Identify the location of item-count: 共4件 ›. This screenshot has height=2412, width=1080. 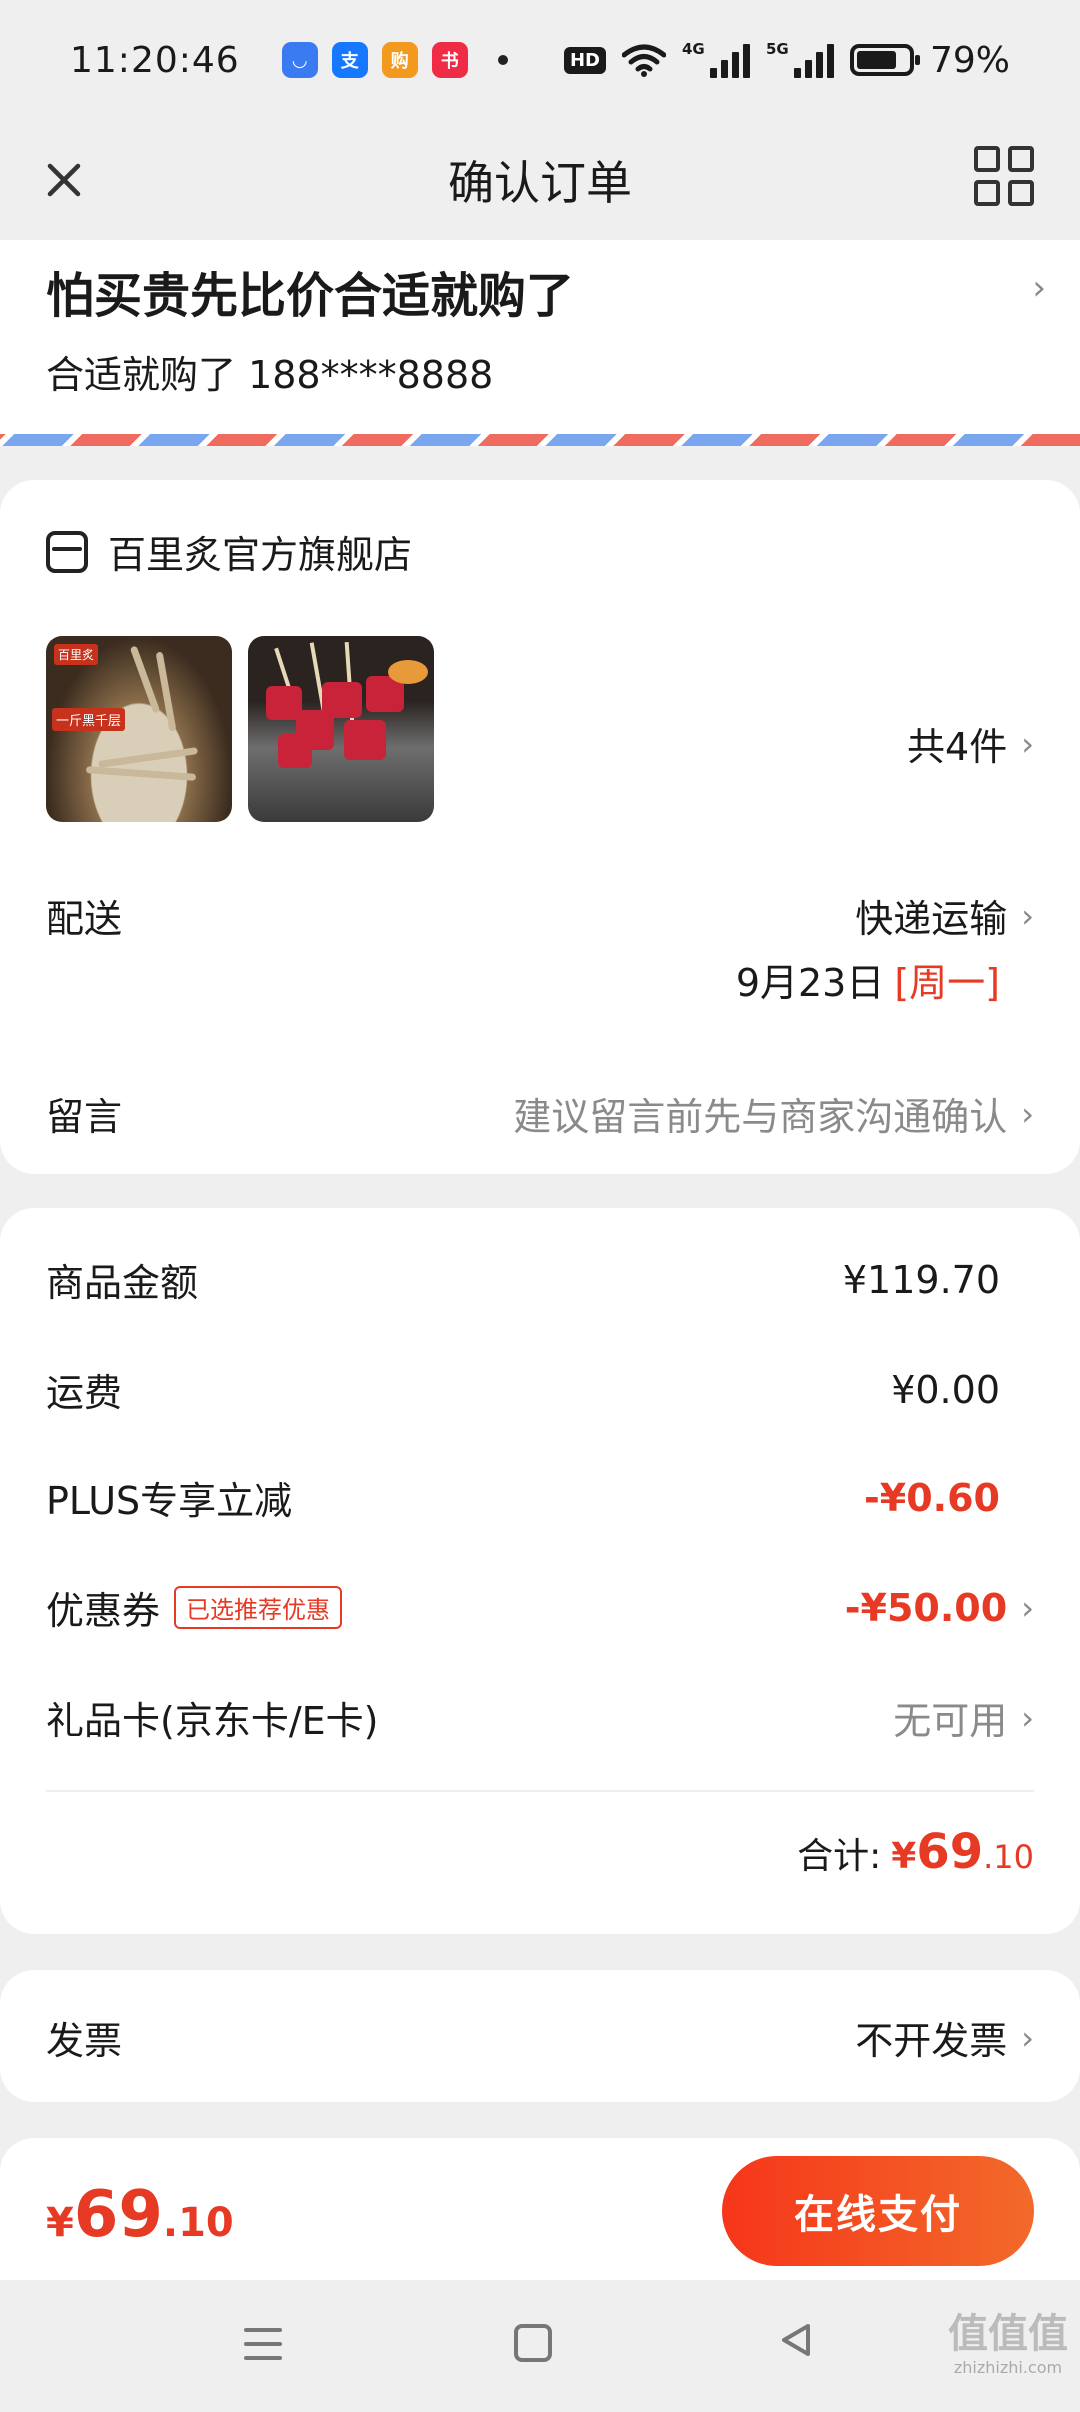
(970, 743).